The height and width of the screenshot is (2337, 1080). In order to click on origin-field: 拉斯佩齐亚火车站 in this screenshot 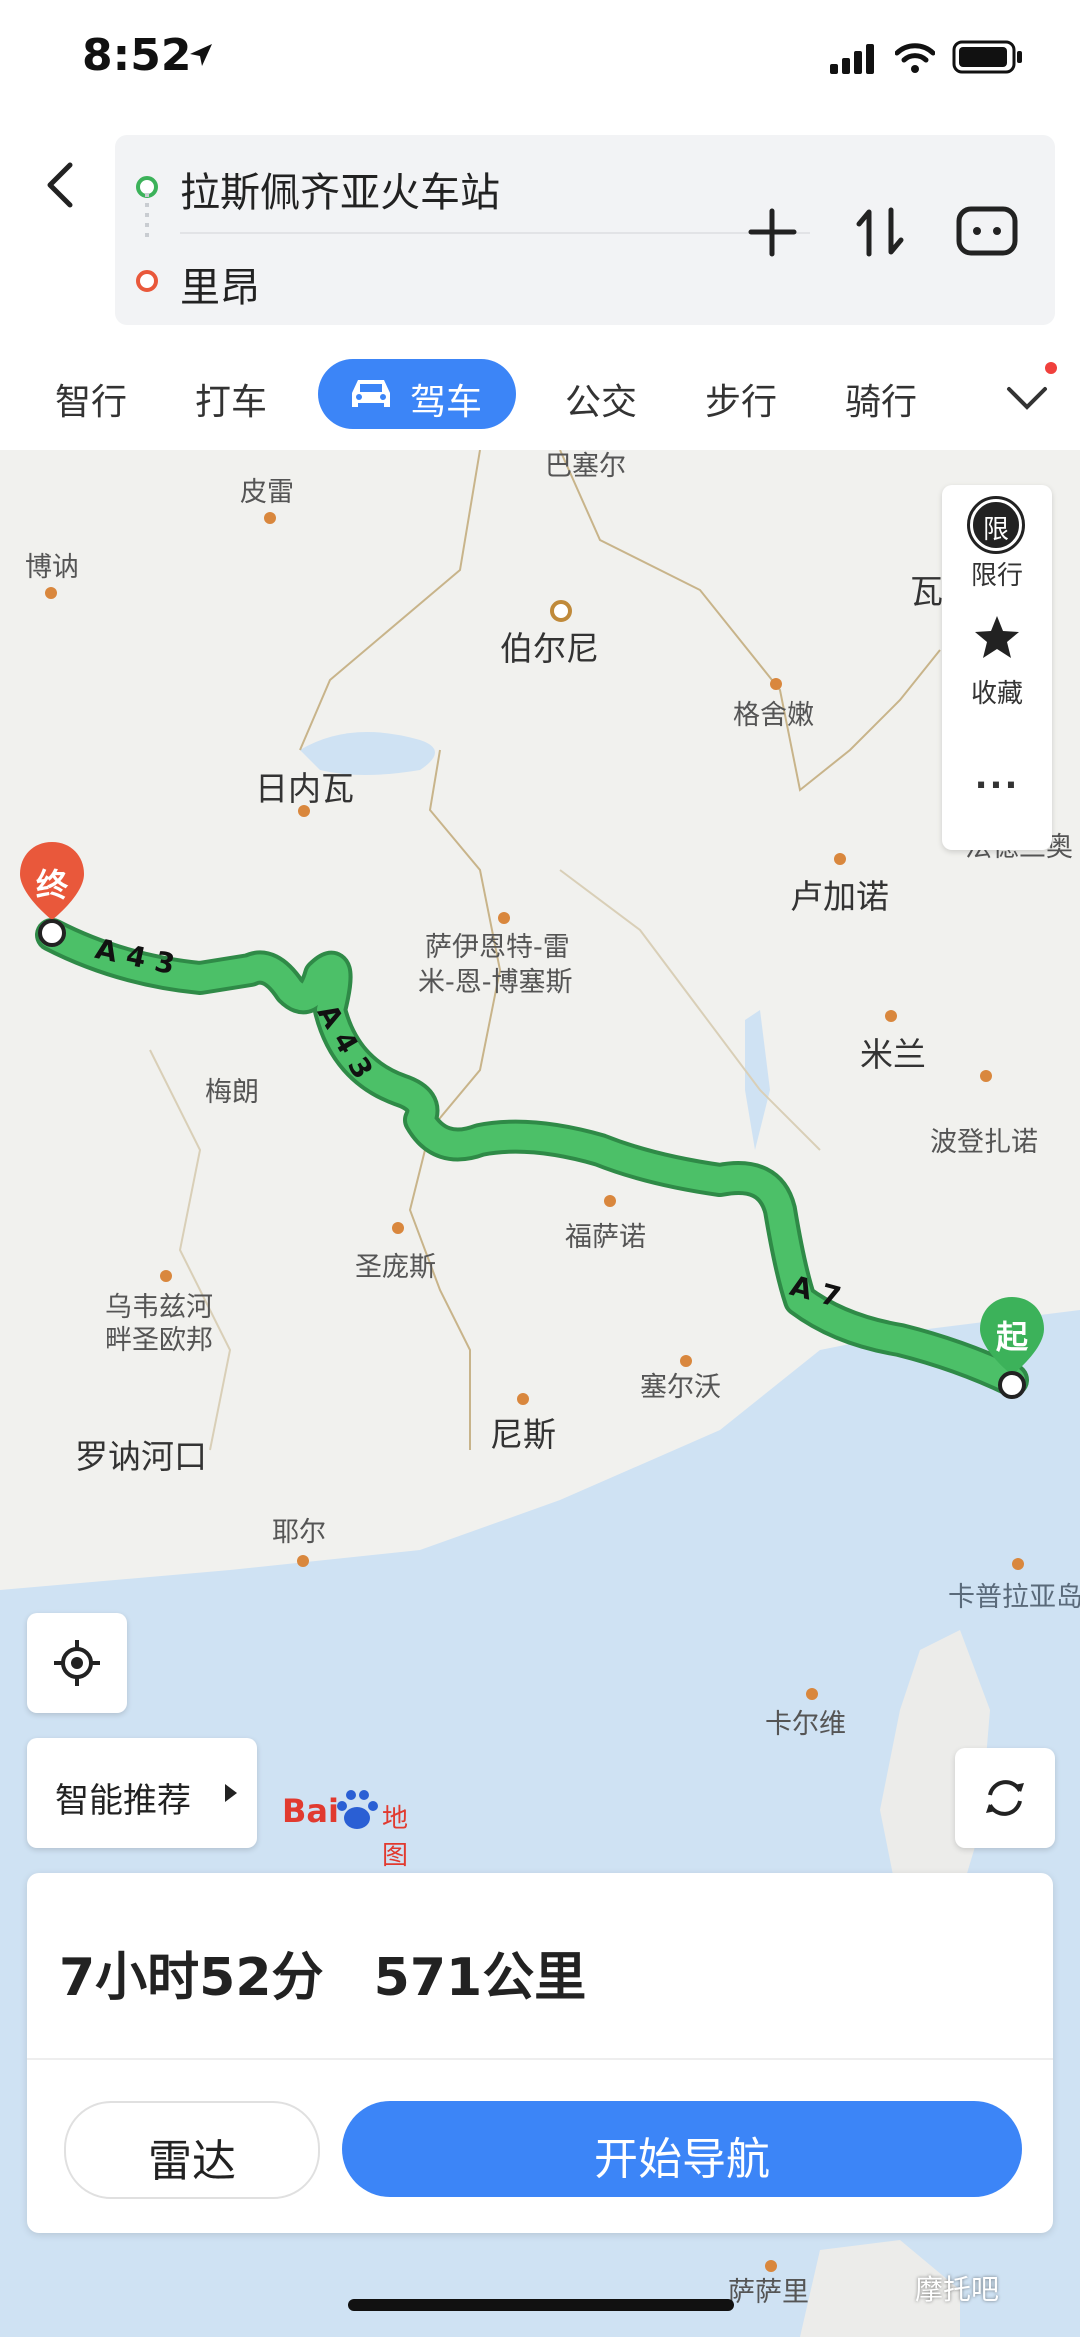, I will do `click(340, 189)`.